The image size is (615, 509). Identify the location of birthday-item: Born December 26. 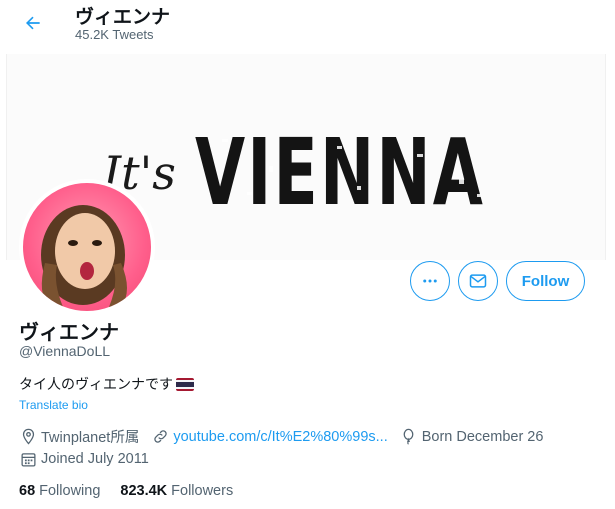
(472, 437).